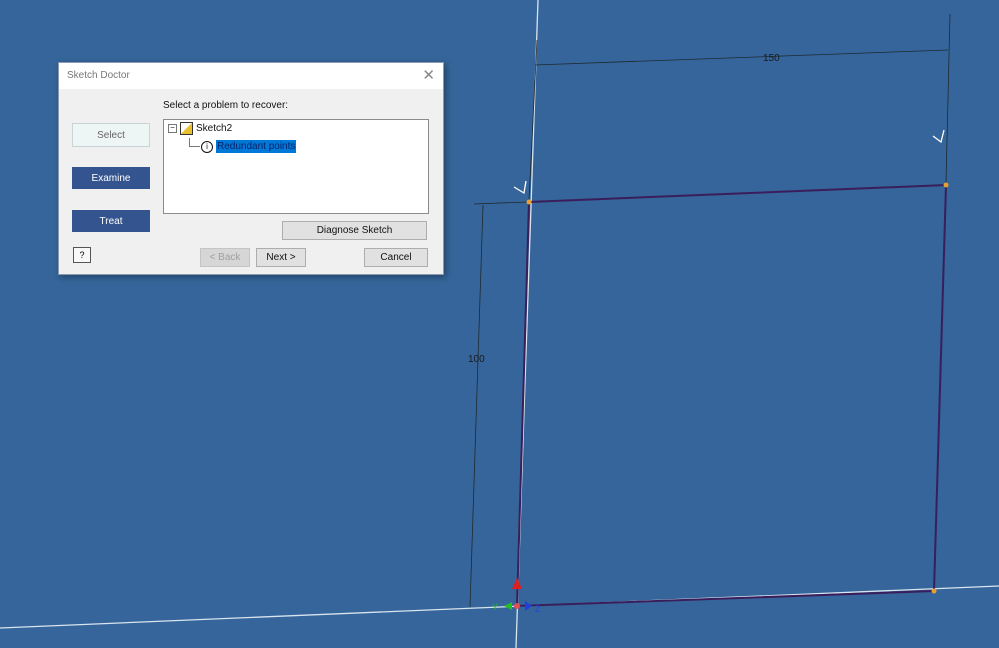  Describe the element at coordinates (396, 257) in the screenshot. I see `cancel-button: Cancel` at that location.